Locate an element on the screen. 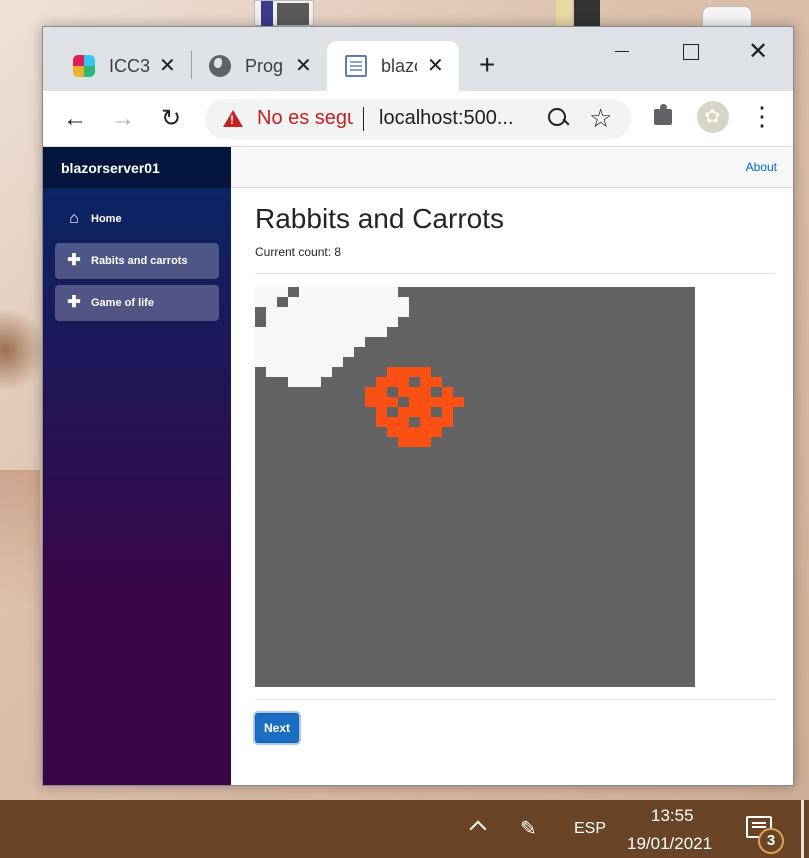 Image resolution: width=809 pixels, height=858 pixels. tab-prog: Prog ✕ is located at coordinates (258, 66).